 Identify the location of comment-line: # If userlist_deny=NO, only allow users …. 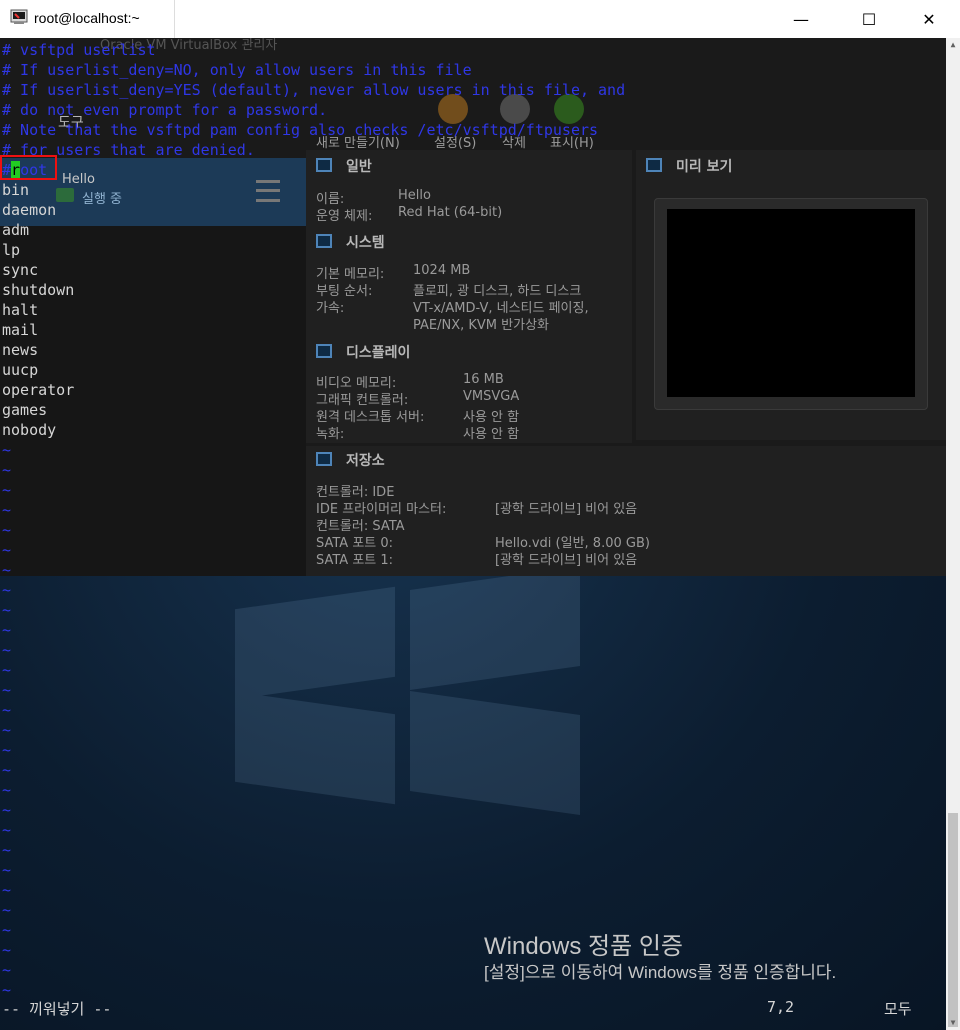
(237, 70).